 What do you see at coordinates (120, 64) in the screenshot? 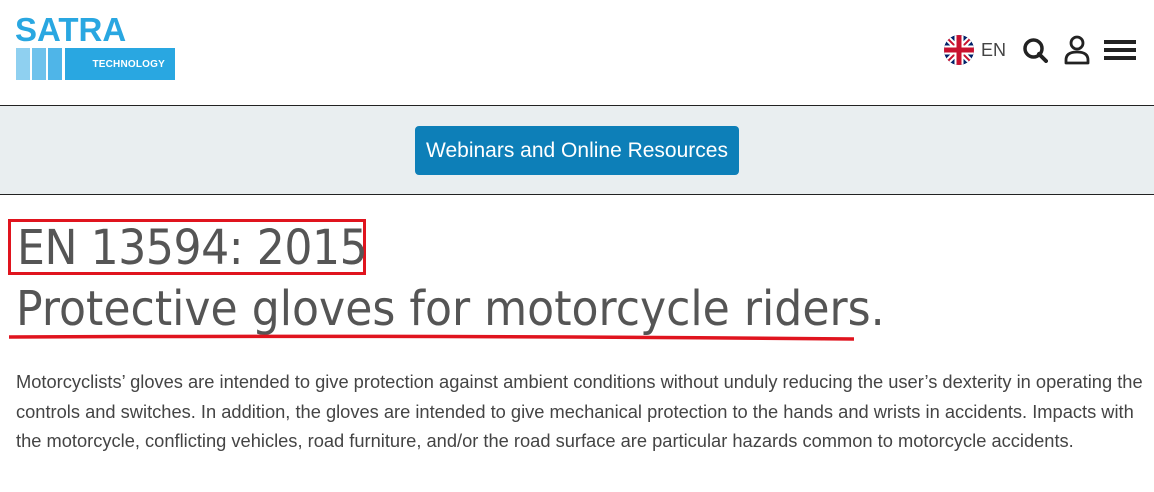
I see `logo-subtitle: TECHNOLOGY` at bounding box center [120, 64].